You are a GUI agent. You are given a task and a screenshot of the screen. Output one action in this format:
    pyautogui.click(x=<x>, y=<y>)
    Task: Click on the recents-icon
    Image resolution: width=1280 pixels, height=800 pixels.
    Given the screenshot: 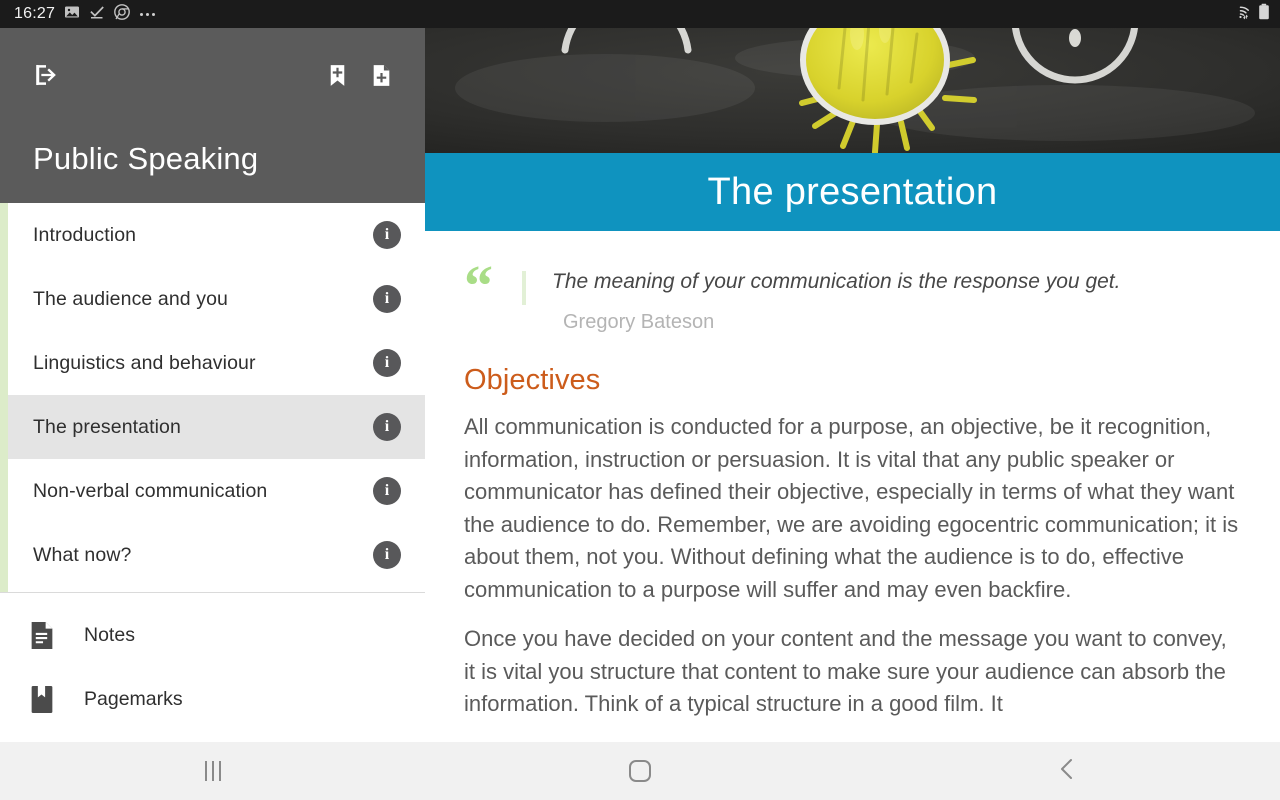 What is the action you would take?
    pyautogui.click(x=213, y=771)
    